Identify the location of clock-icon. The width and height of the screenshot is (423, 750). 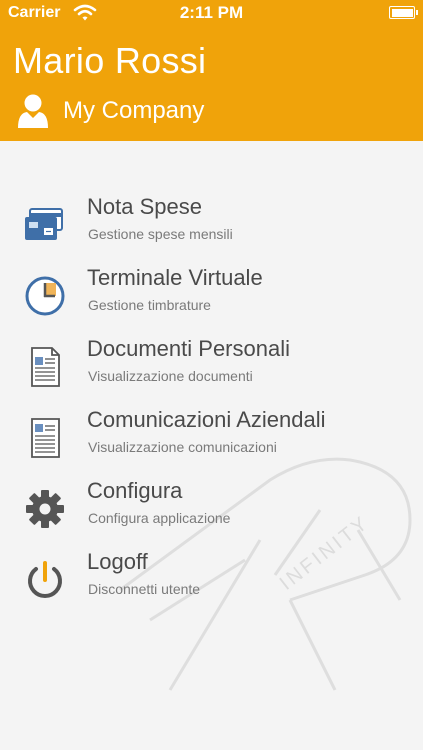
(45, 296).